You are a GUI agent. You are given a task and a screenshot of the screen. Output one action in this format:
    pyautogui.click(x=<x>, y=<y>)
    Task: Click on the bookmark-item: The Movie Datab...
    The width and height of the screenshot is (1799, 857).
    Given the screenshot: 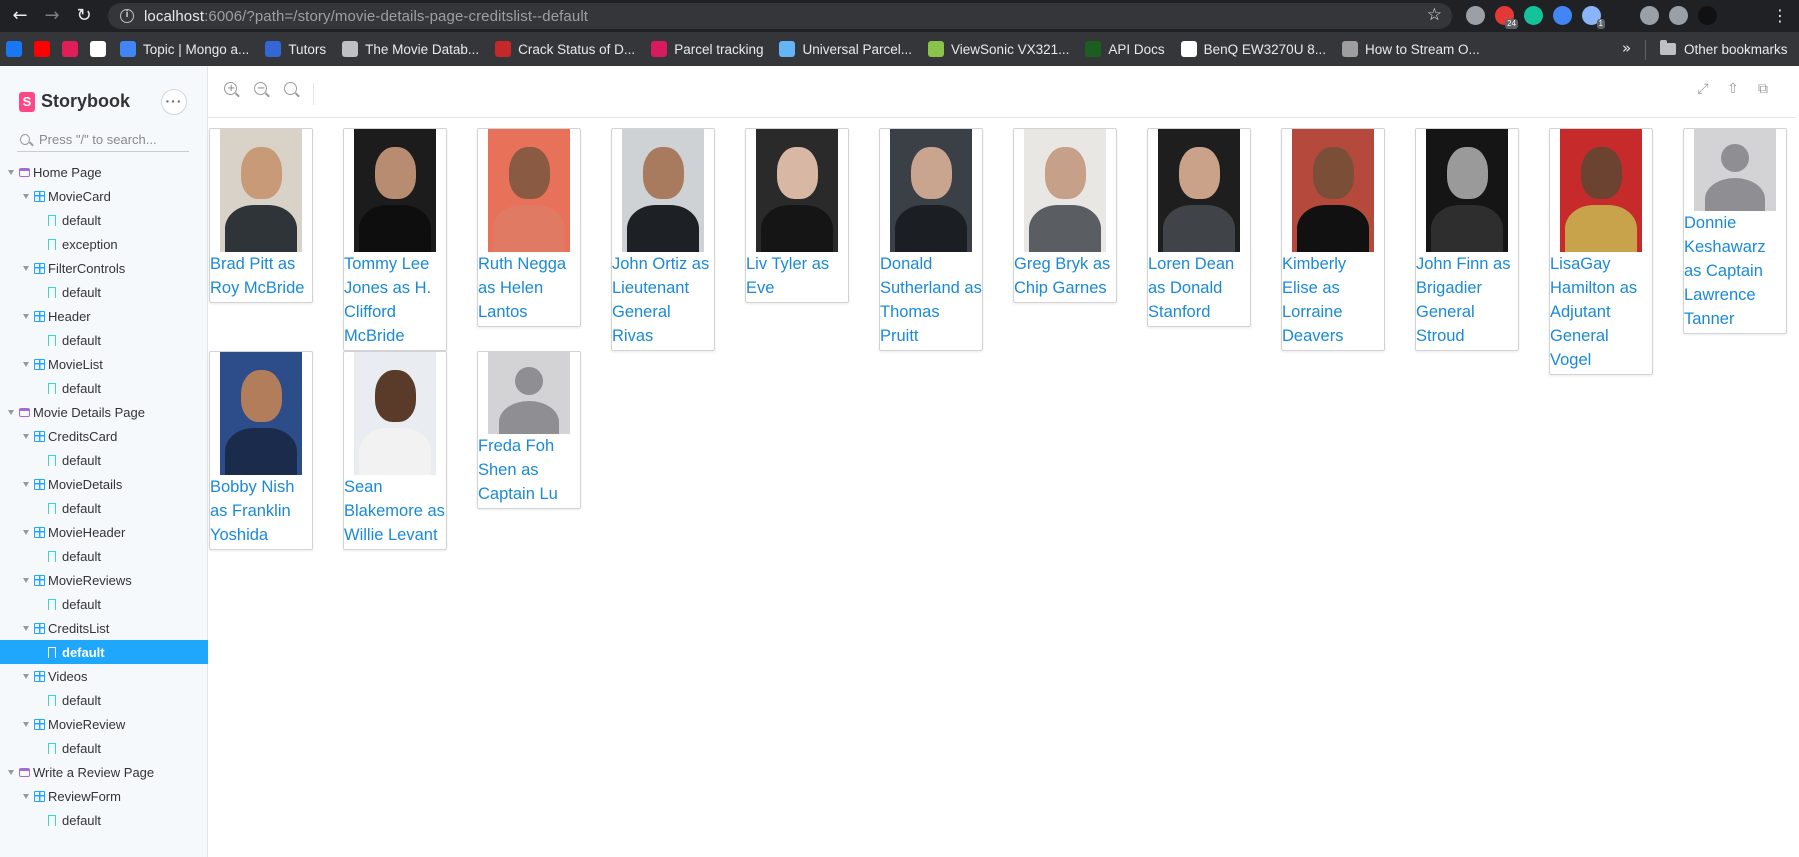 What is the action you would take?
    pyautogui.click(x=410, y=49)
    